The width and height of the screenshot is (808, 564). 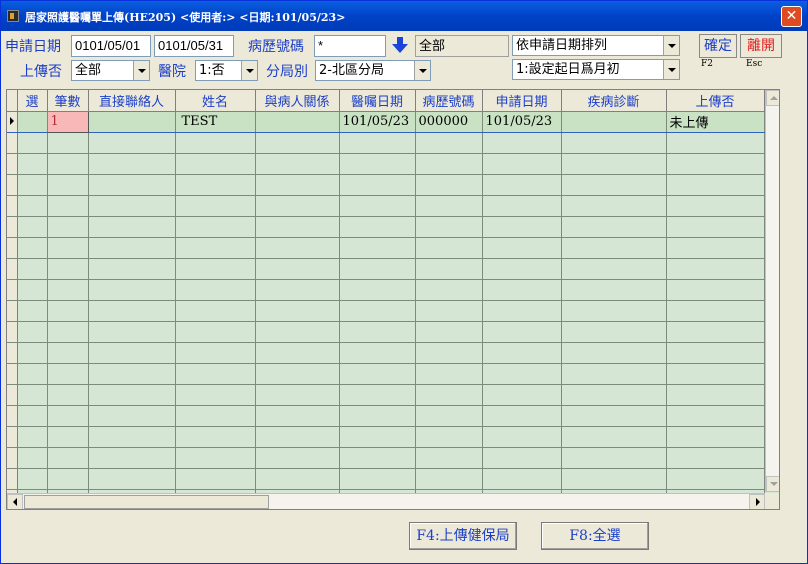 I want to click on select-all-button: F8:全選, so click(x=595, y=536).